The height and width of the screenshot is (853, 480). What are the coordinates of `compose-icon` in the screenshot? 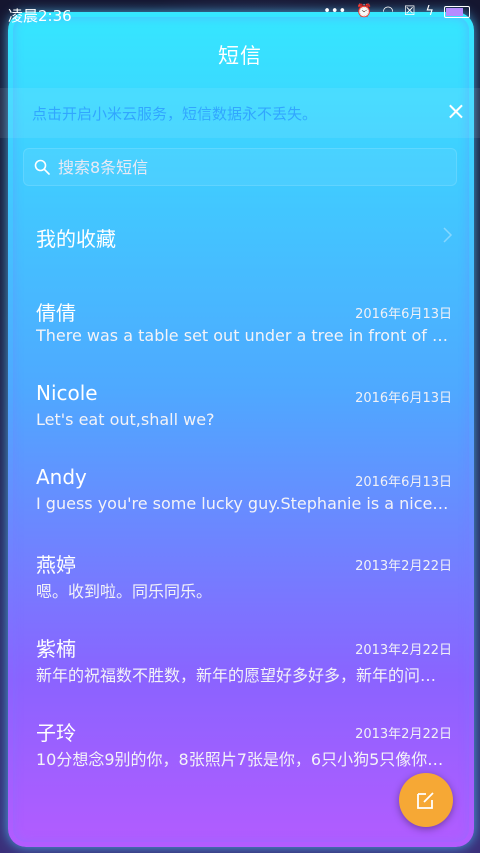 It's located at (425, 800).